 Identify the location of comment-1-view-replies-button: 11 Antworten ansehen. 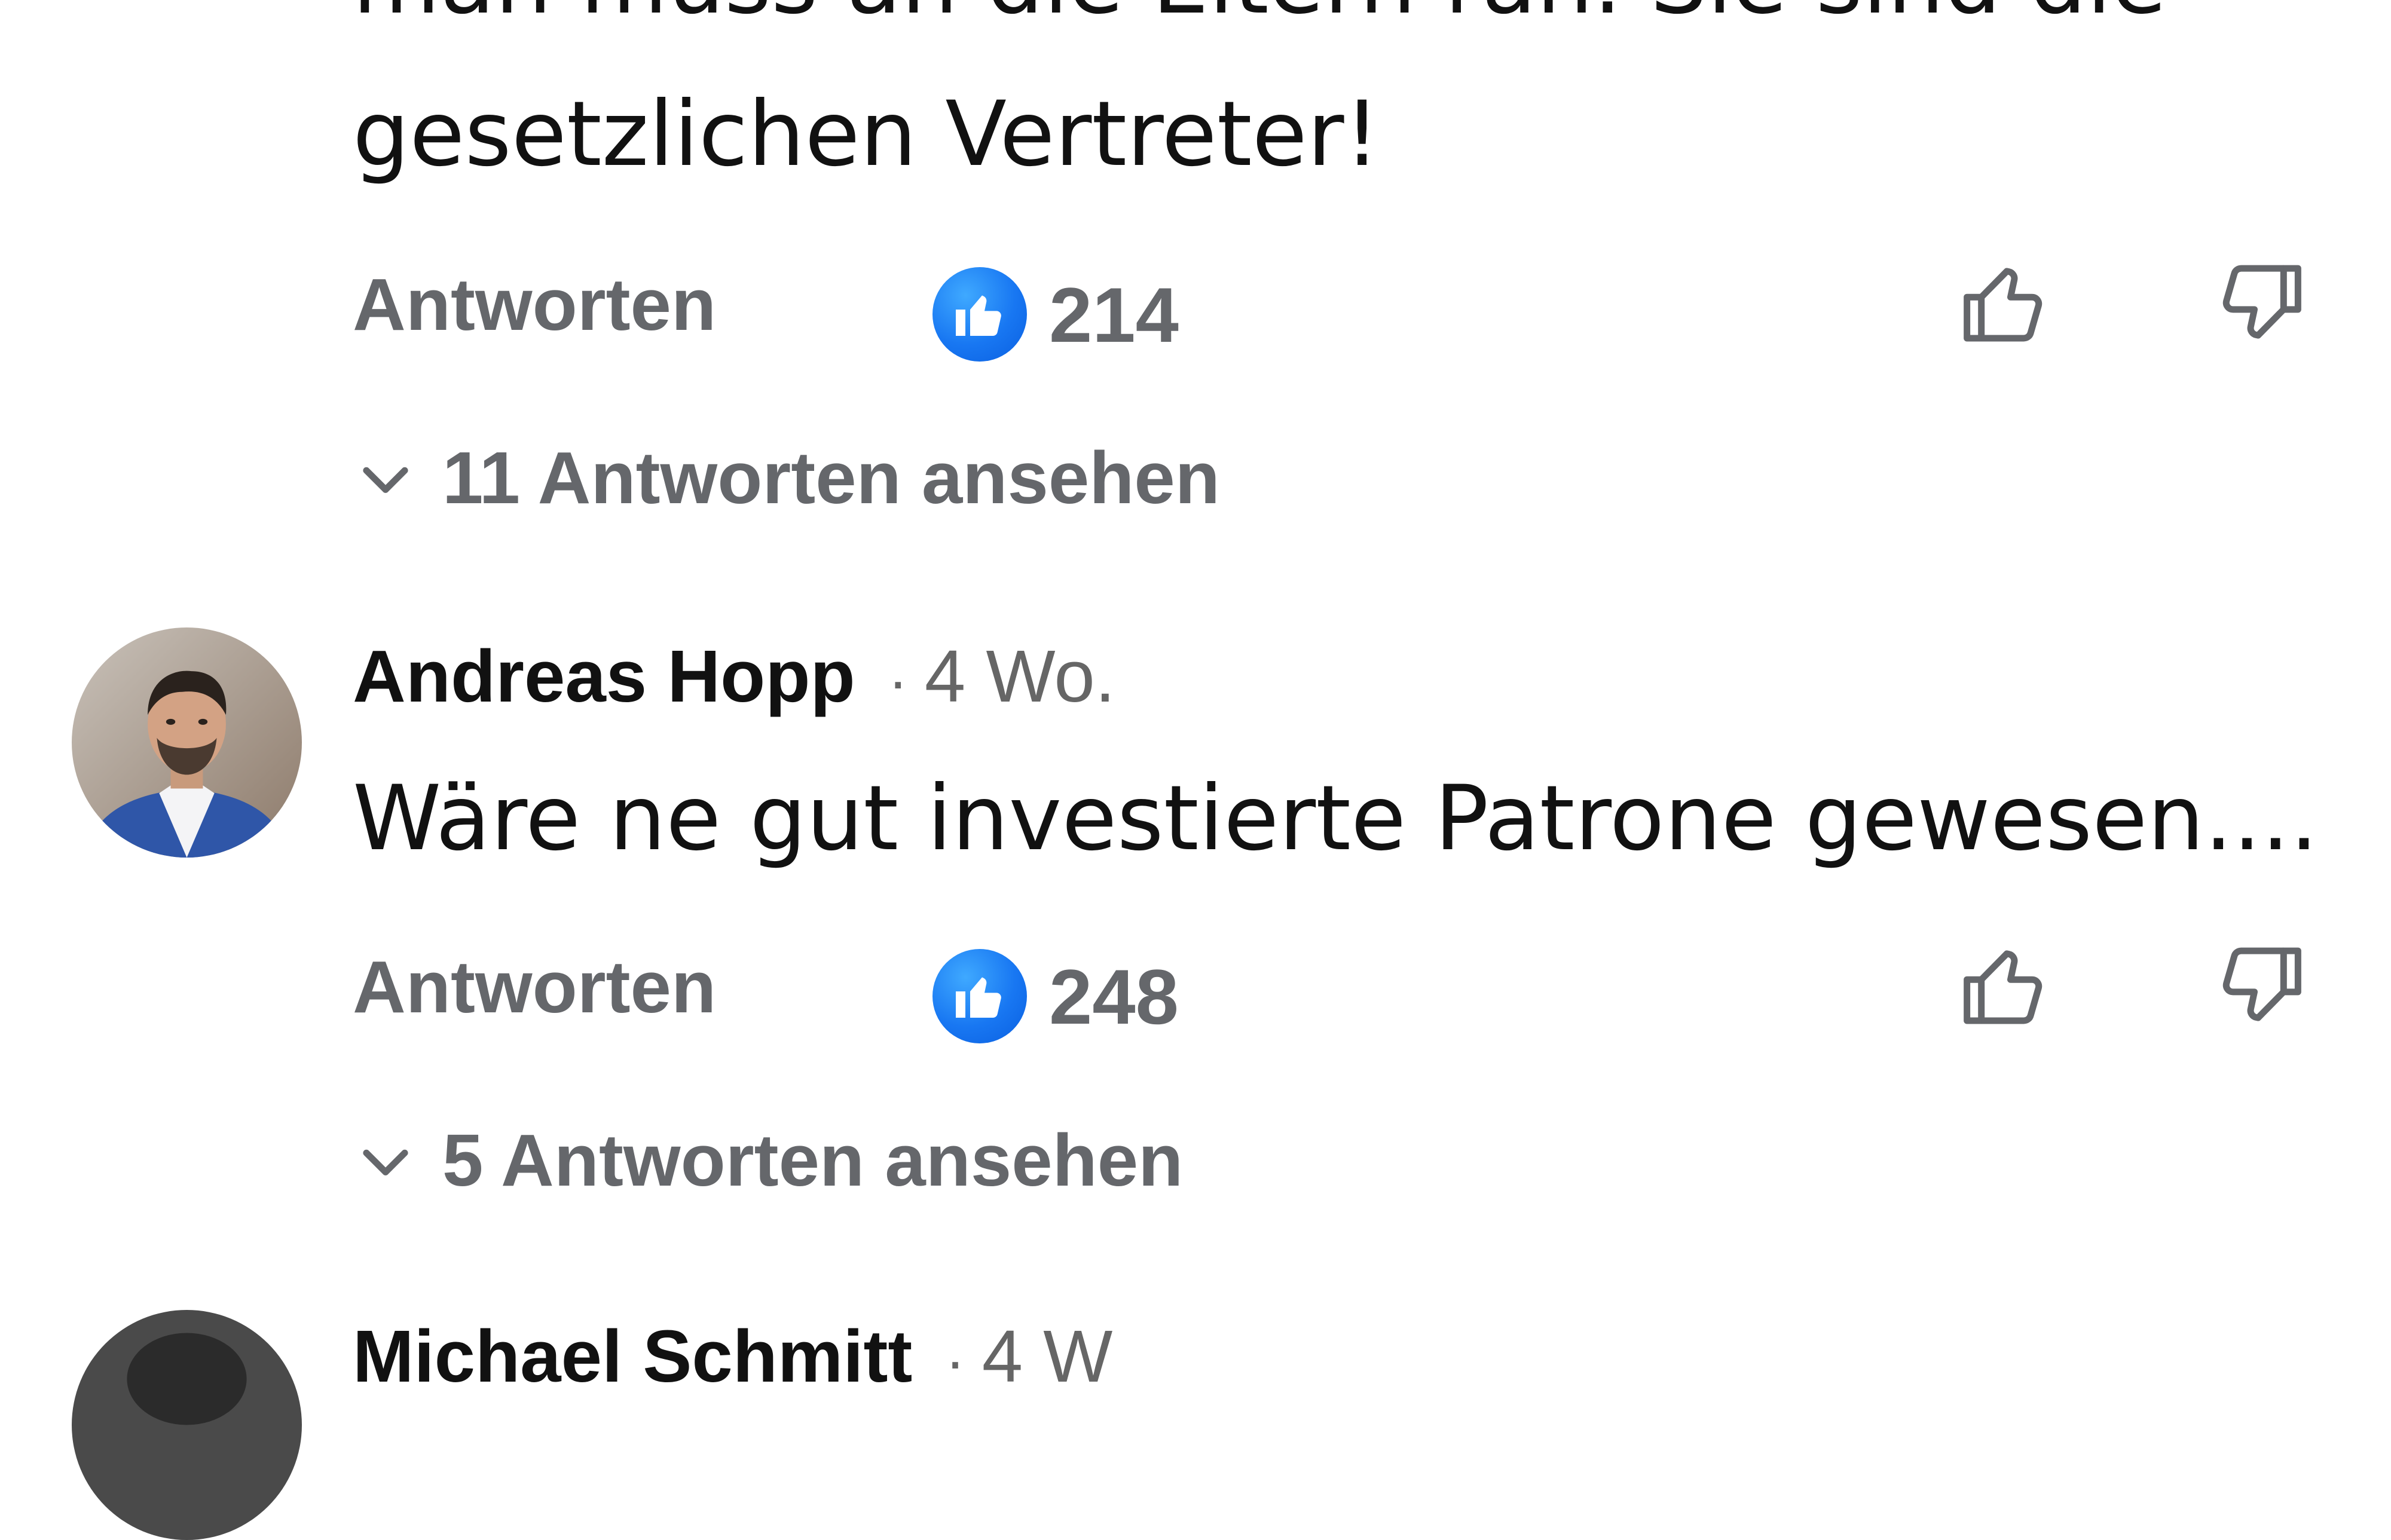
(786, 478).